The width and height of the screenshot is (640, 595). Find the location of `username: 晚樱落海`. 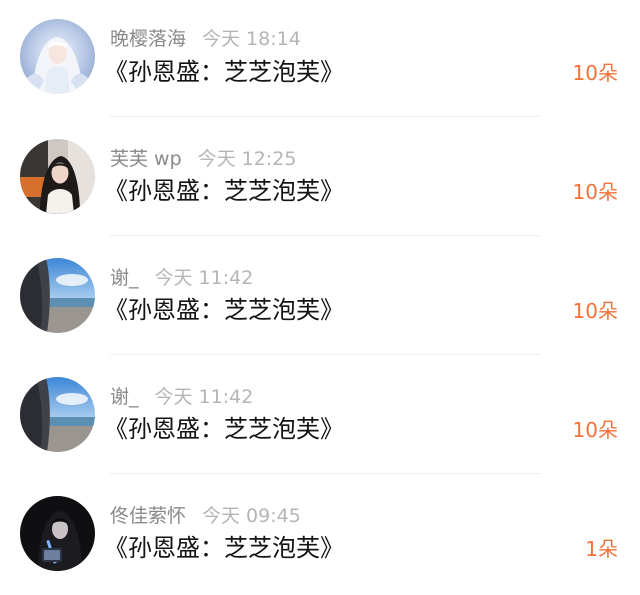

username: 晚樱落海 is located at coordinates (148, 39).